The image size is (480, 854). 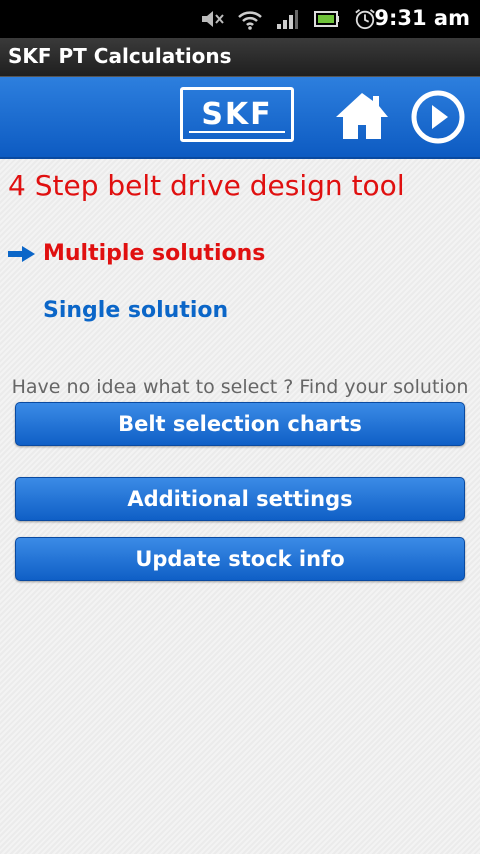 What do you see at coordinates (154, 253) in the screenshot?
I see `option-multiple-solutions: Multiple solutions` at bounding box center [154, 253].